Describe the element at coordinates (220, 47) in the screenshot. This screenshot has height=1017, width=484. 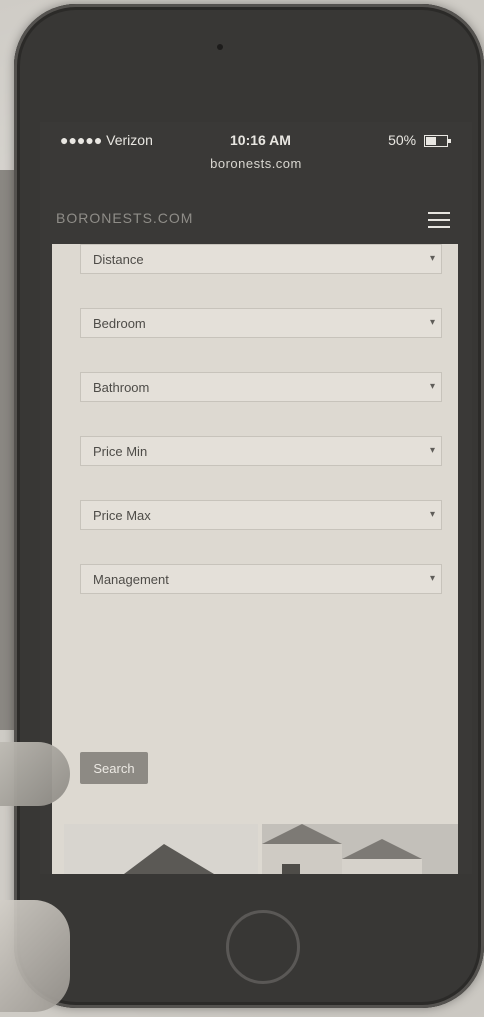
I see `front-camera` at that location.